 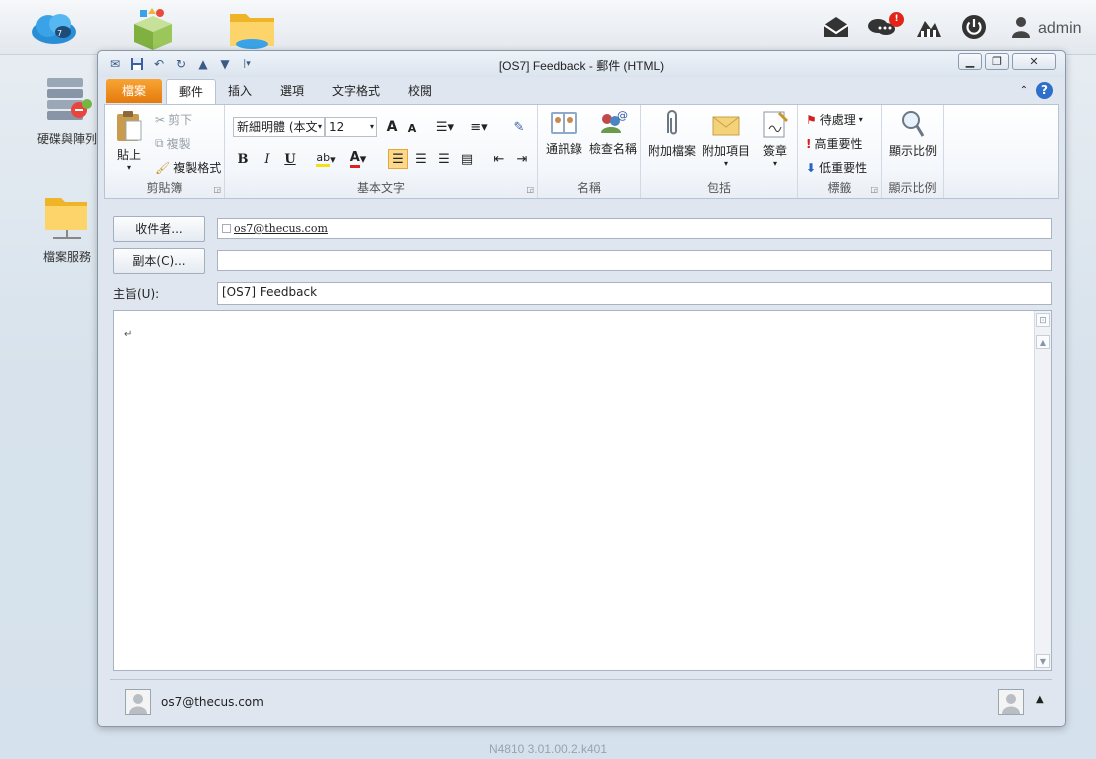 I want to click on window-title: [OS7] Feedback - 郵件 (HTML), so click(x=581, y=66).